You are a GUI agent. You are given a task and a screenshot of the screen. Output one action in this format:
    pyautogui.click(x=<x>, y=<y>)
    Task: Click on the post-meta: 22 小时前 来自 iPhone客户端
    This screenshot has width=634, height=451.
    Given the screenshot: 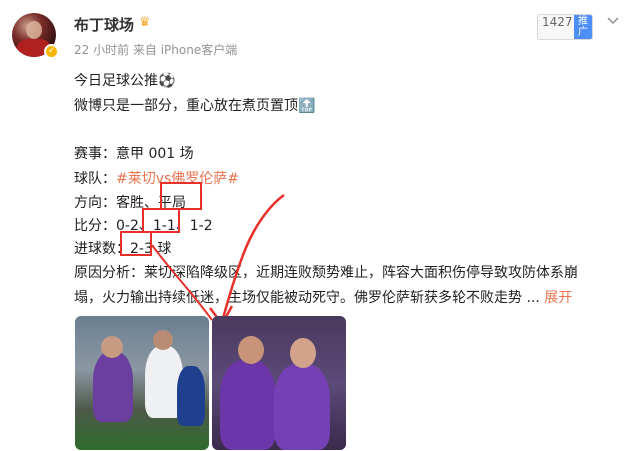 What is the action you would take?
    pyautogui.click(x=156, y=50)
    